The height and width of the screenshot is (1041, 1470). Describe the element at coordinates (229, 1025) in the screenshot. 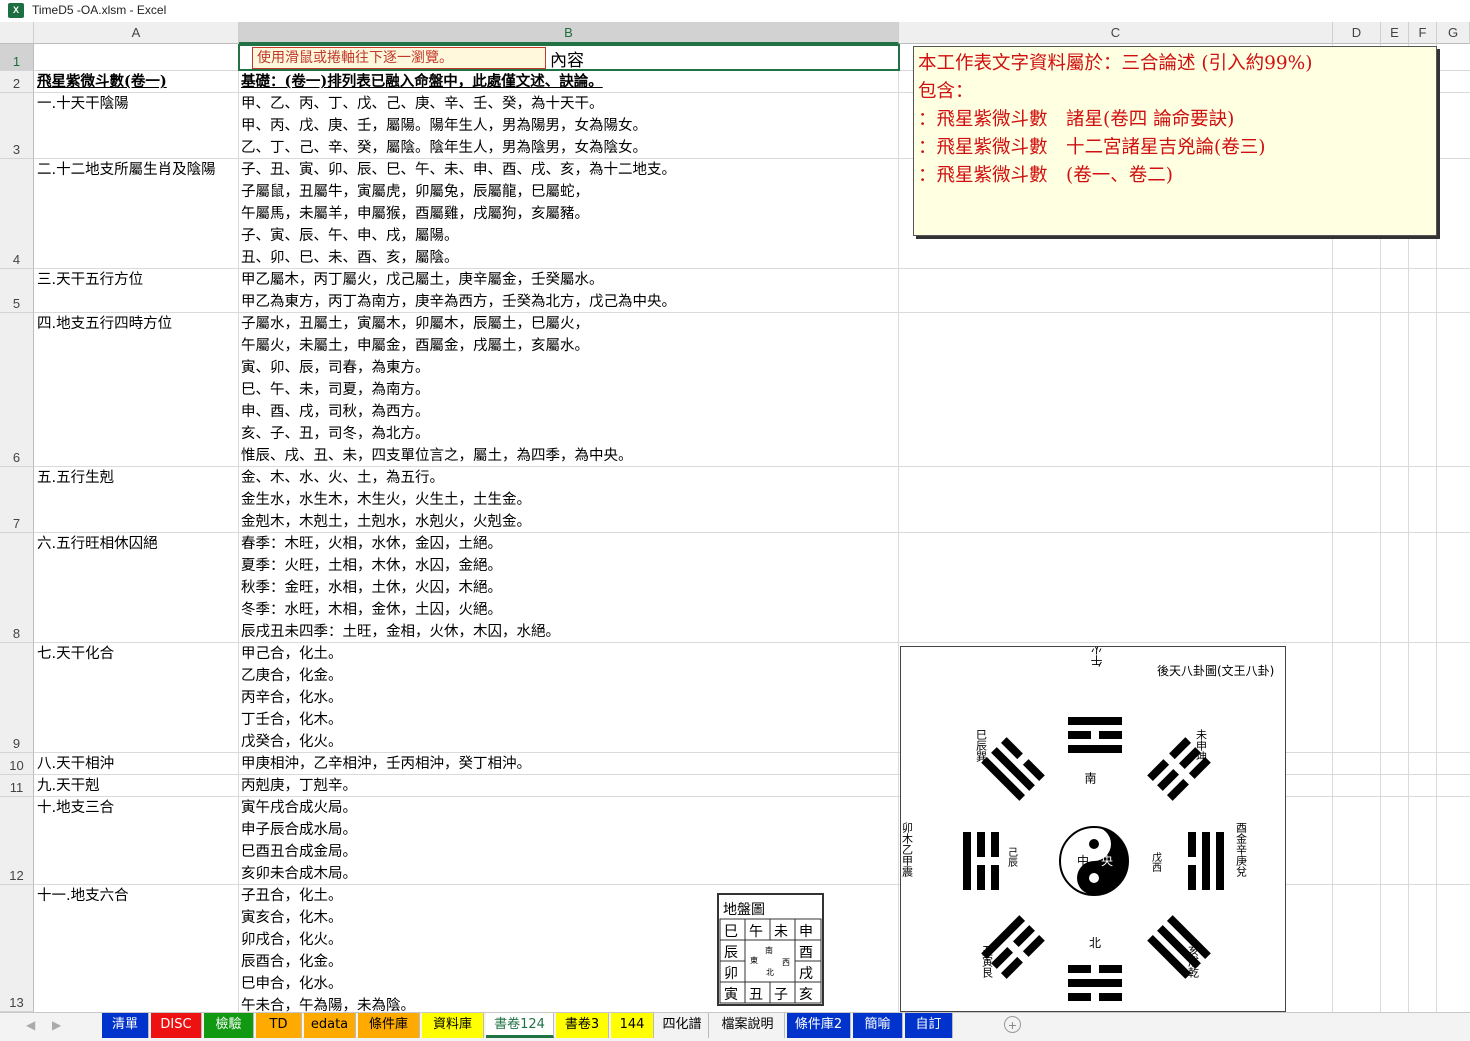

I see `sheet-tab: 檢驗` at that location.